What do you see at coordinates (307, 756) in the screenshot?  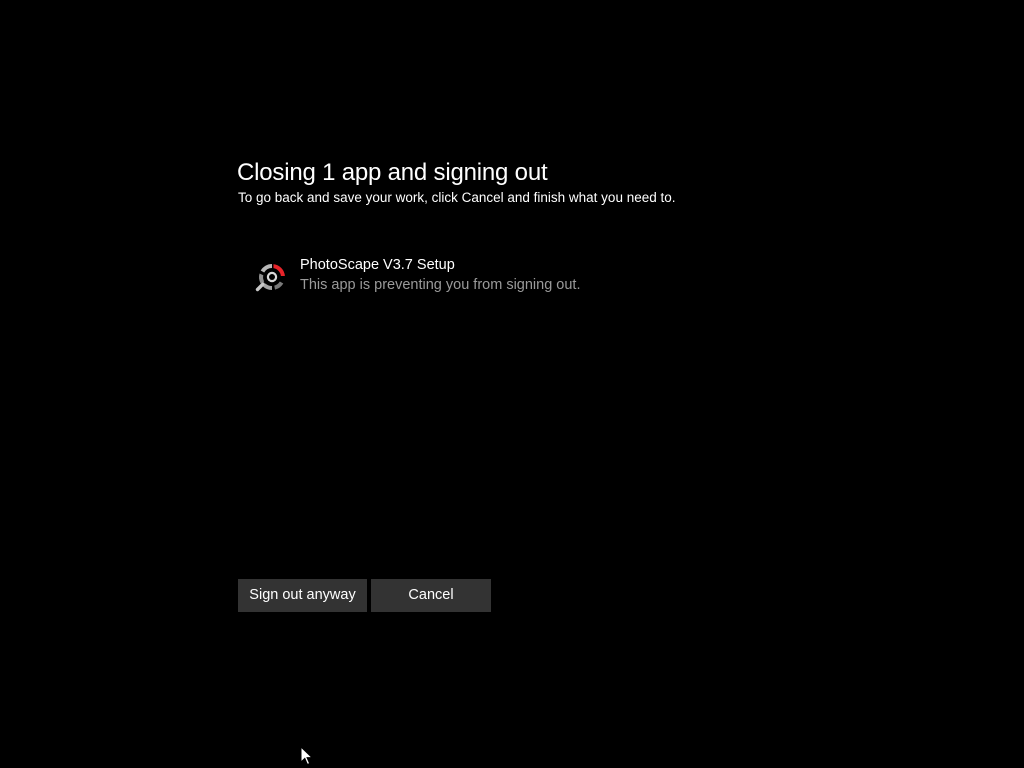 I see `mouse-pointer-icon` at bounding box center [307, 756].